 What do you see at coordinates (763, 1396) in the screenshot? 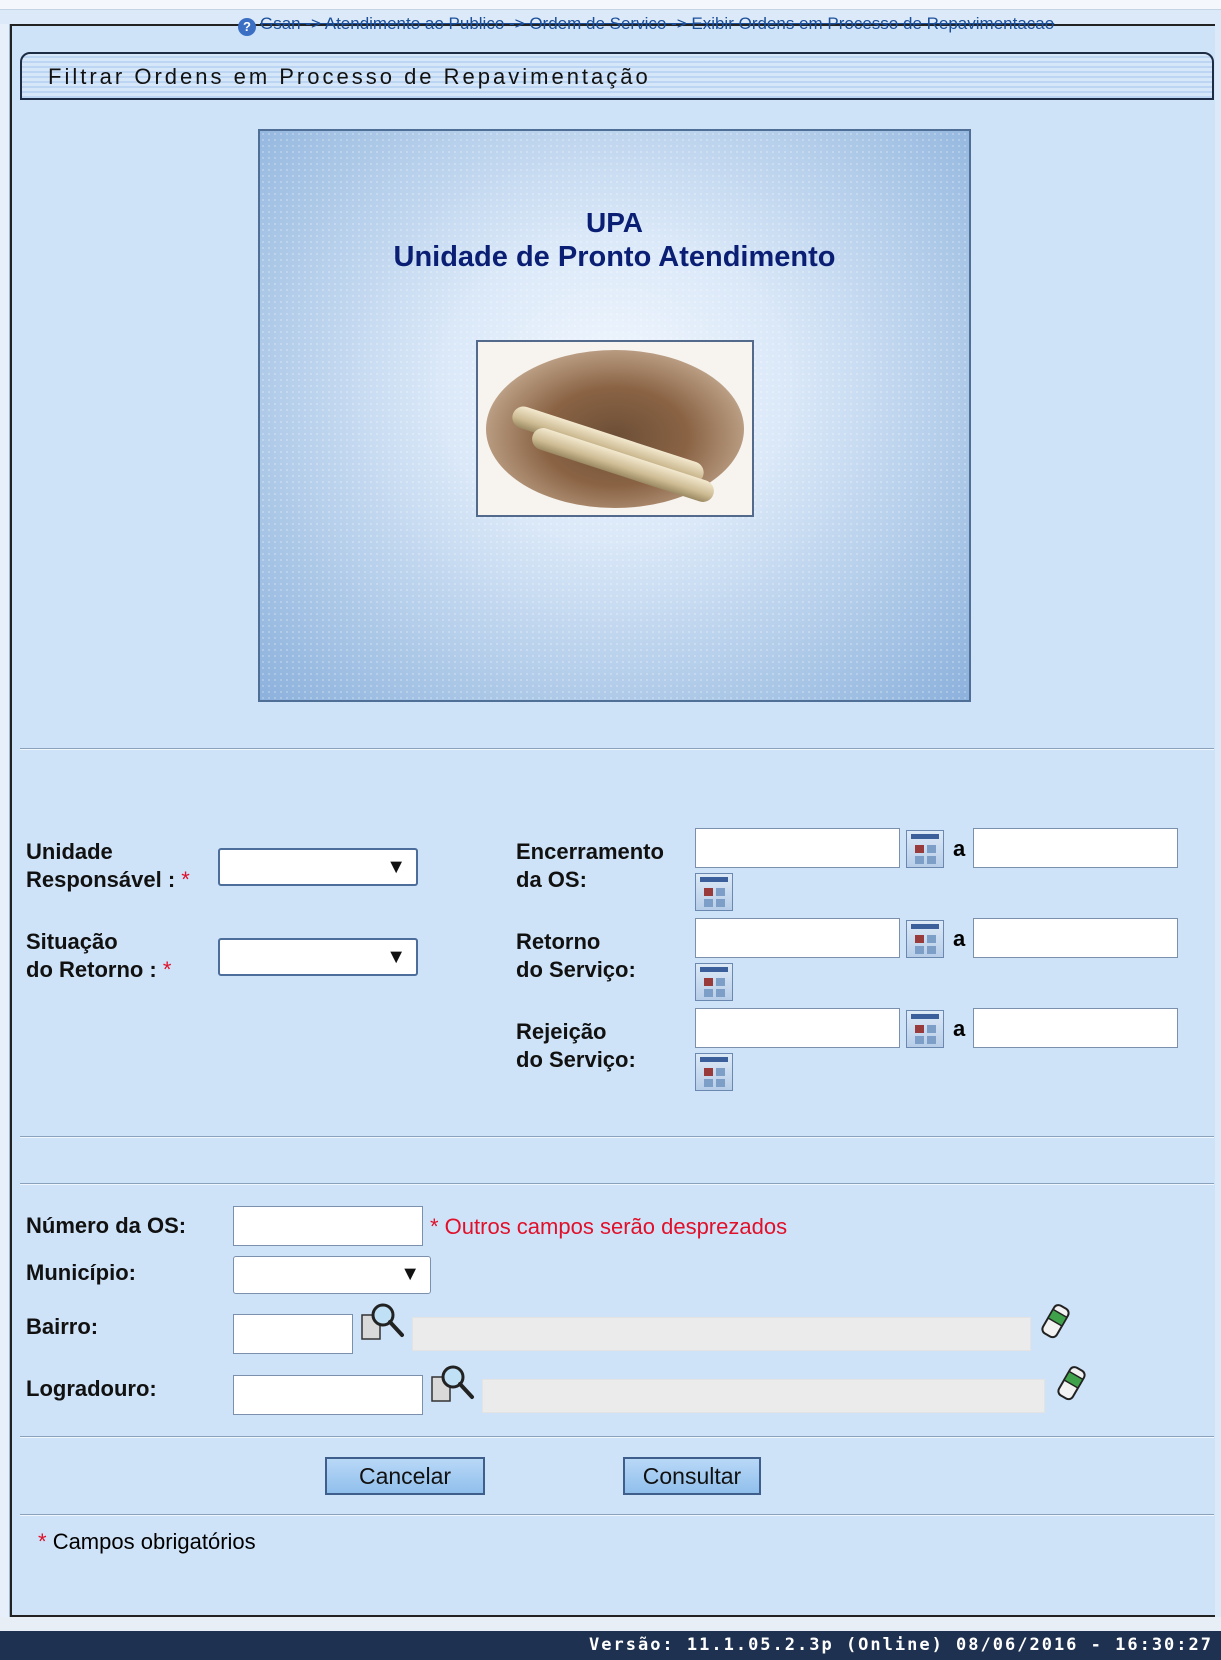
I see `logradouro-description-field` at bounding box center [763, 1396].